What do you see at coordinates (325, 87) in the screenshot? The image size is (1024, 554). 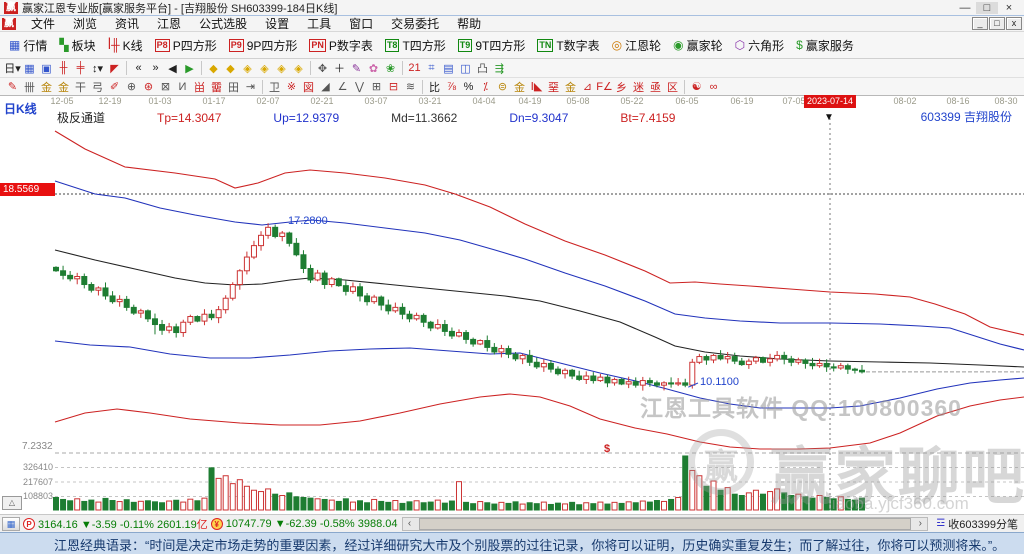 I see `wedge-tool: ◢` at bounding box center [325, 87].